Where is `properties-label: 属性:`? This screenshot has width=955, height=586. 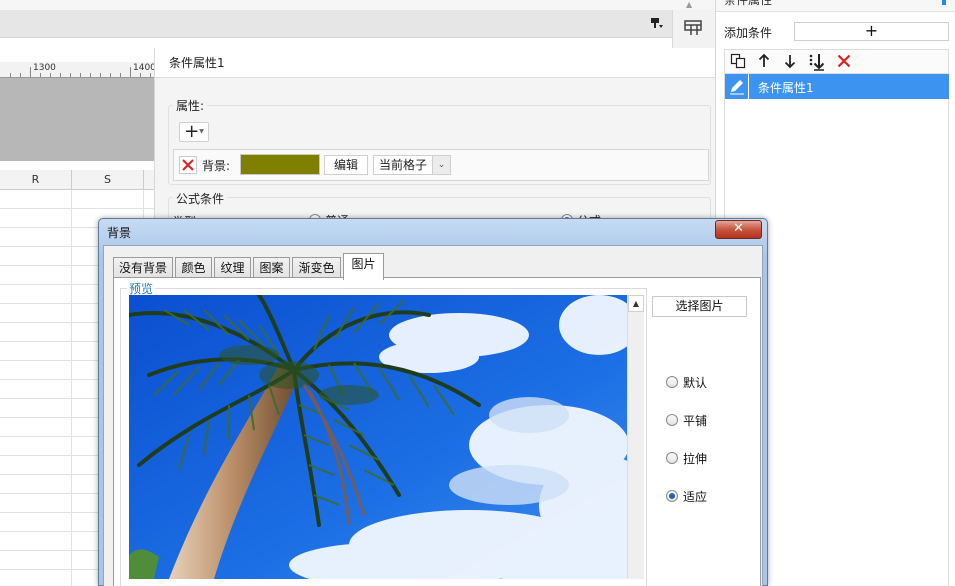
properties-label: 属性: is located at coordinates (190, 105).